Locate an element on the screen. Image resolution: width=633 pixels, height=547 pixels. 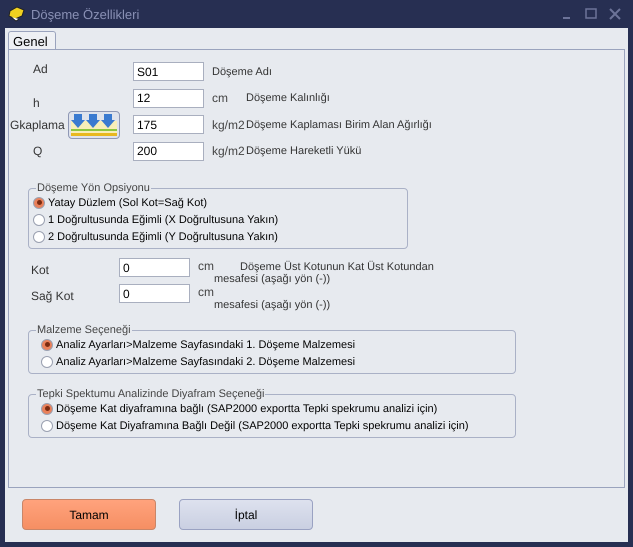
field-label: Ad is located at coordinates (40, 69).